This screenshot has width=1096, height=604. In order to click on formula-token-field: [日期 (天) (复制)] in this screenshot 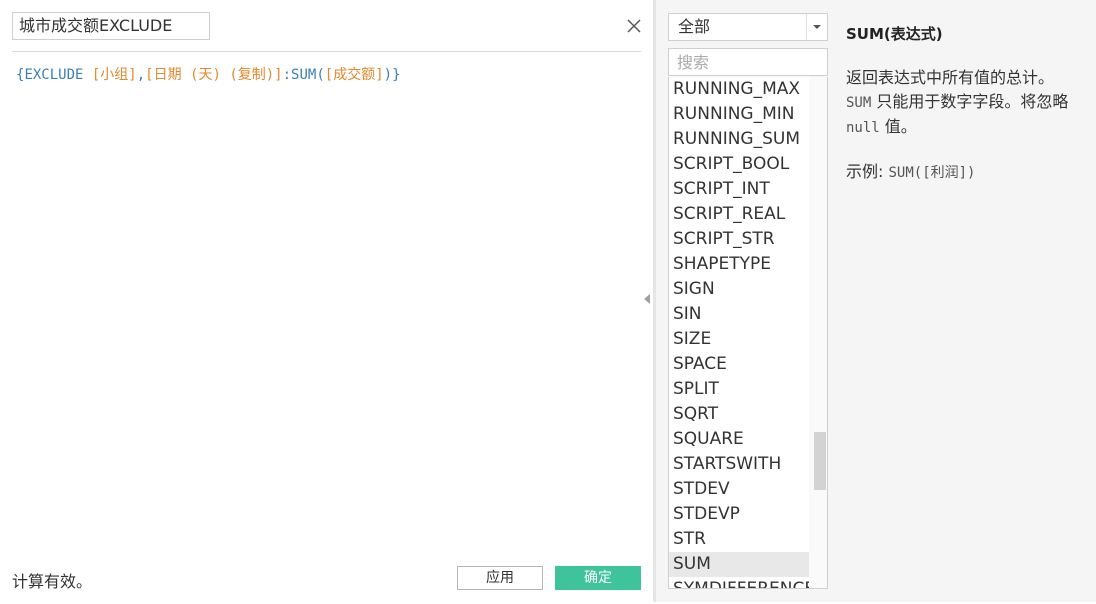, I will do `click(214, 75)`.